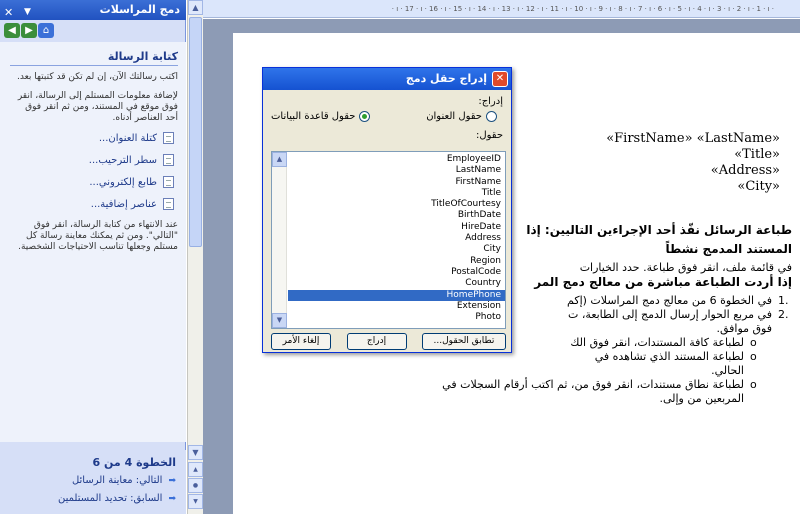 Image resolution: width=800 pixels, height=514 pixels. I want to click on next-page-button: ▼, so click(195, 501).